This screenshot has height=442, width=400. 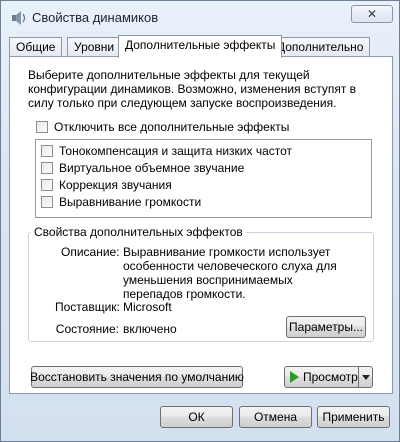 What do you see at coordinates (94, 47) in the screenshot?
I see `tab-levels: Уровни` at bounding box center [94, 47].